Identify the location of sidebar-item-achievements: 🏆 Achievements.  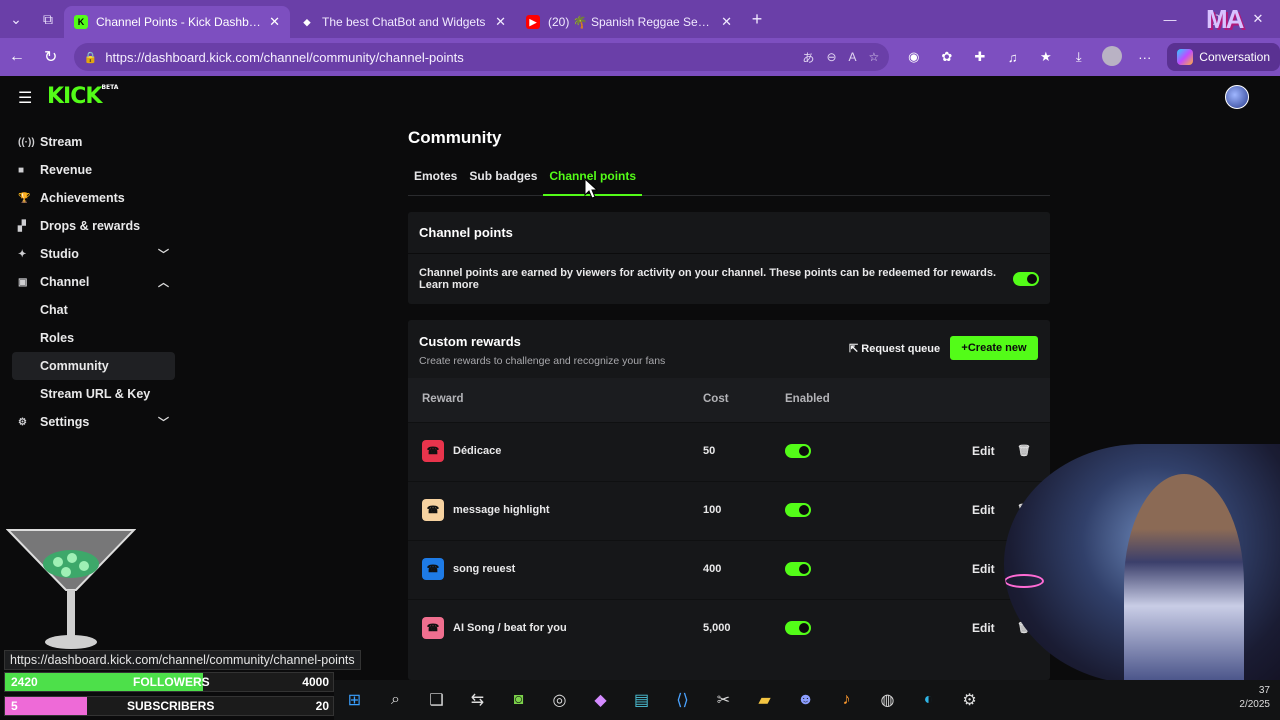
(93, 198).